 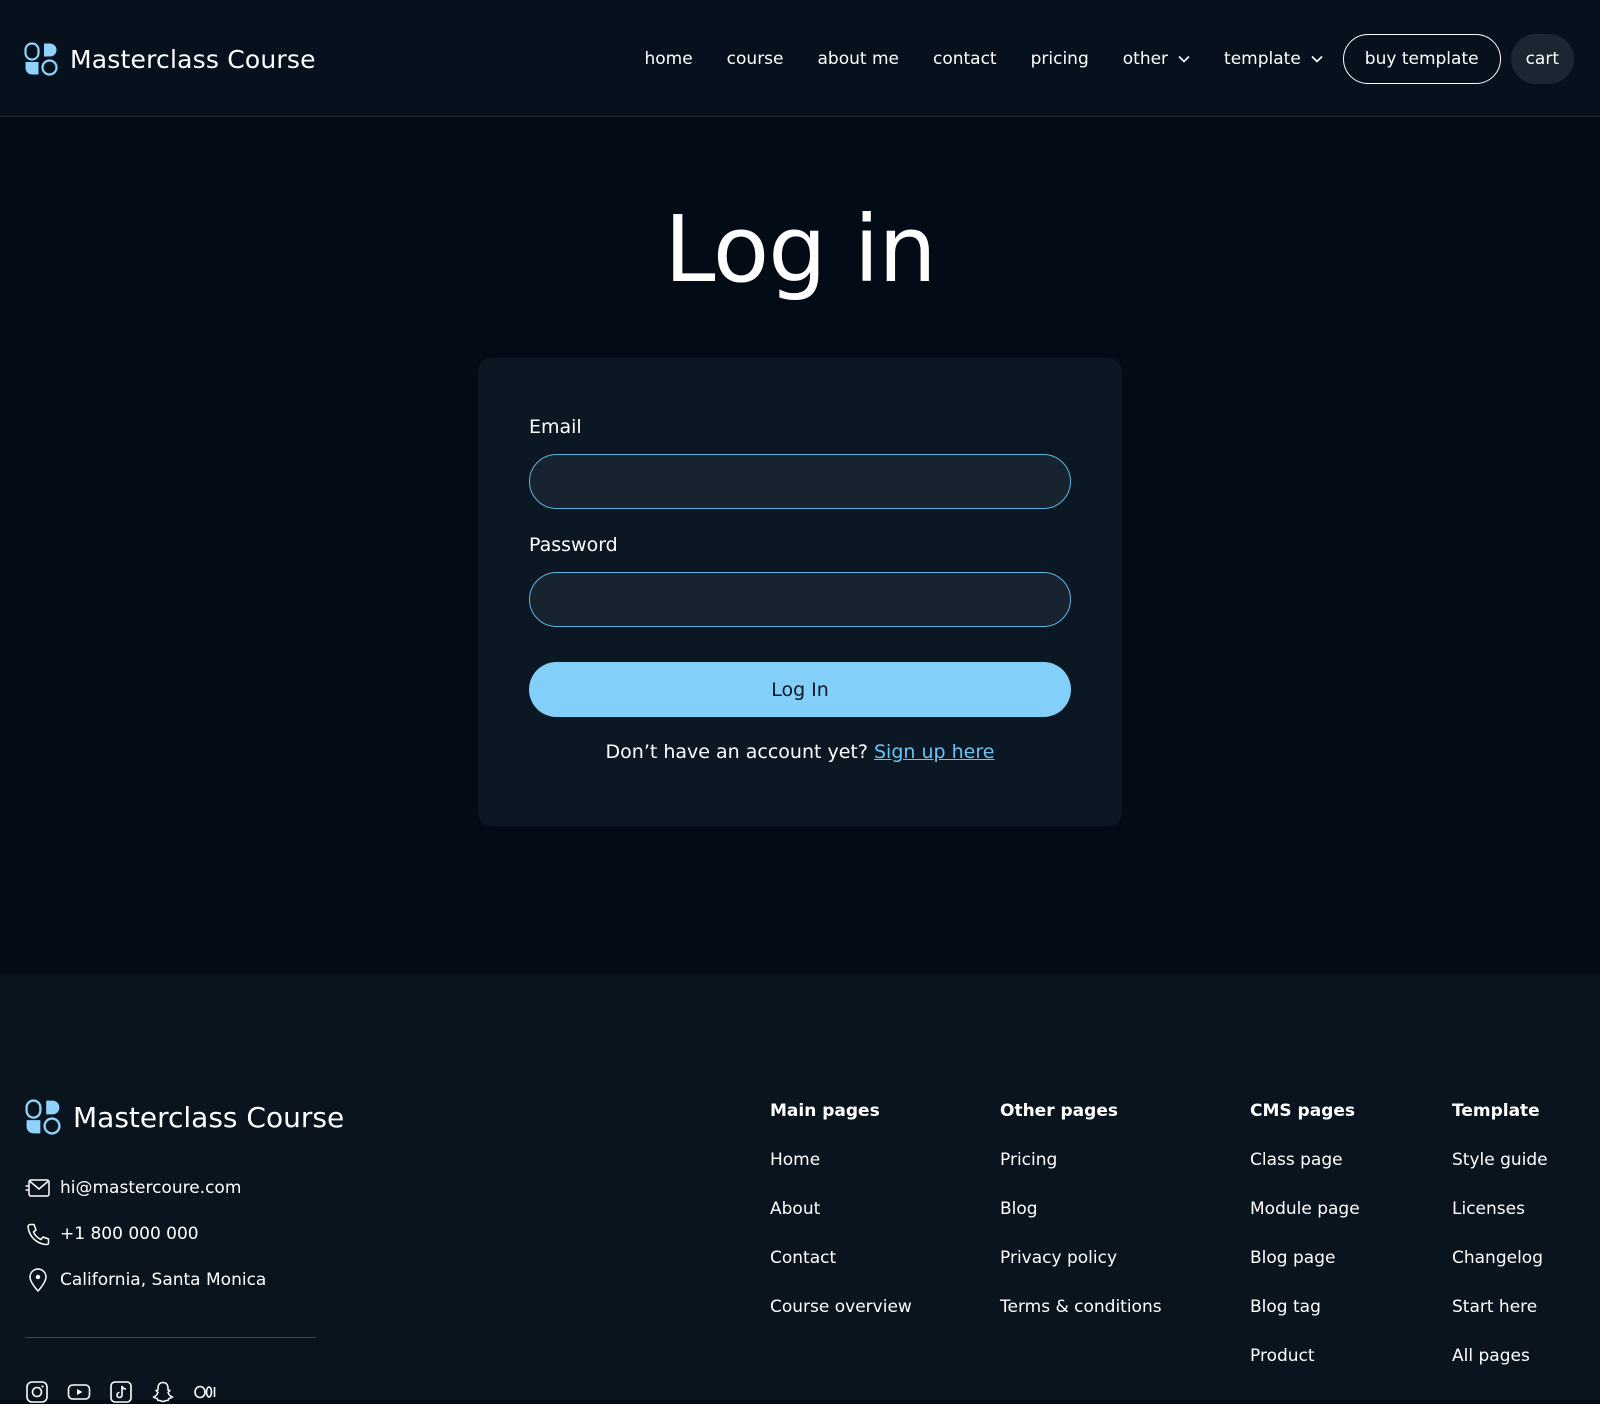 I want to click on location-pin-icon, so click(x=38, y=1280).